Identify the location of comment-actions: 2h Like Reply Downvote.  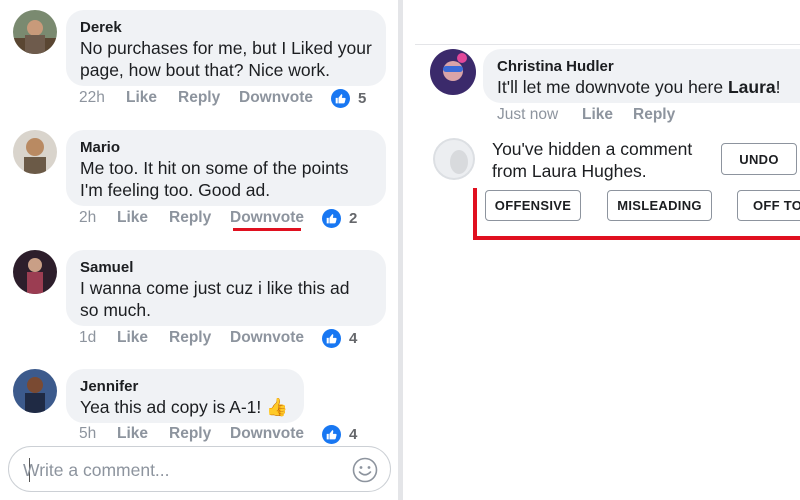
(199, 219).